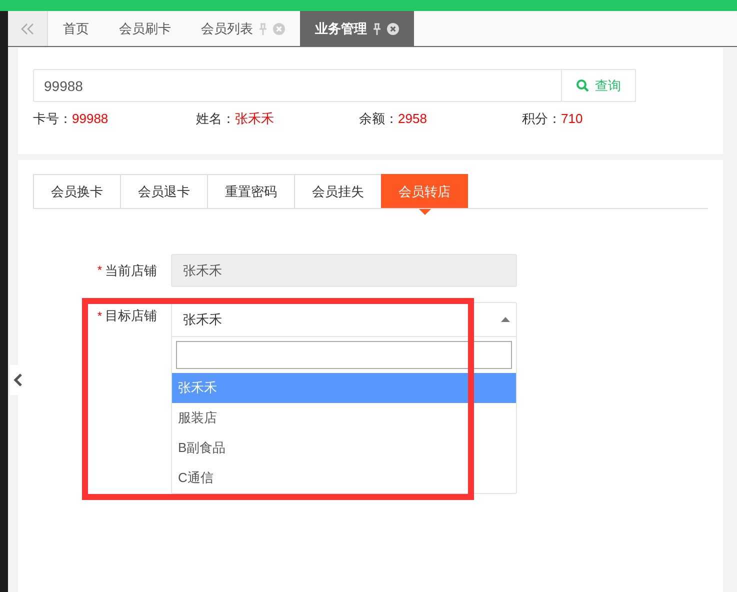 The height and width of the screenshot is (592, 737). Describe the element at coordinates (76, 28) in the screenshot. I see `tab: 首页` at that location.